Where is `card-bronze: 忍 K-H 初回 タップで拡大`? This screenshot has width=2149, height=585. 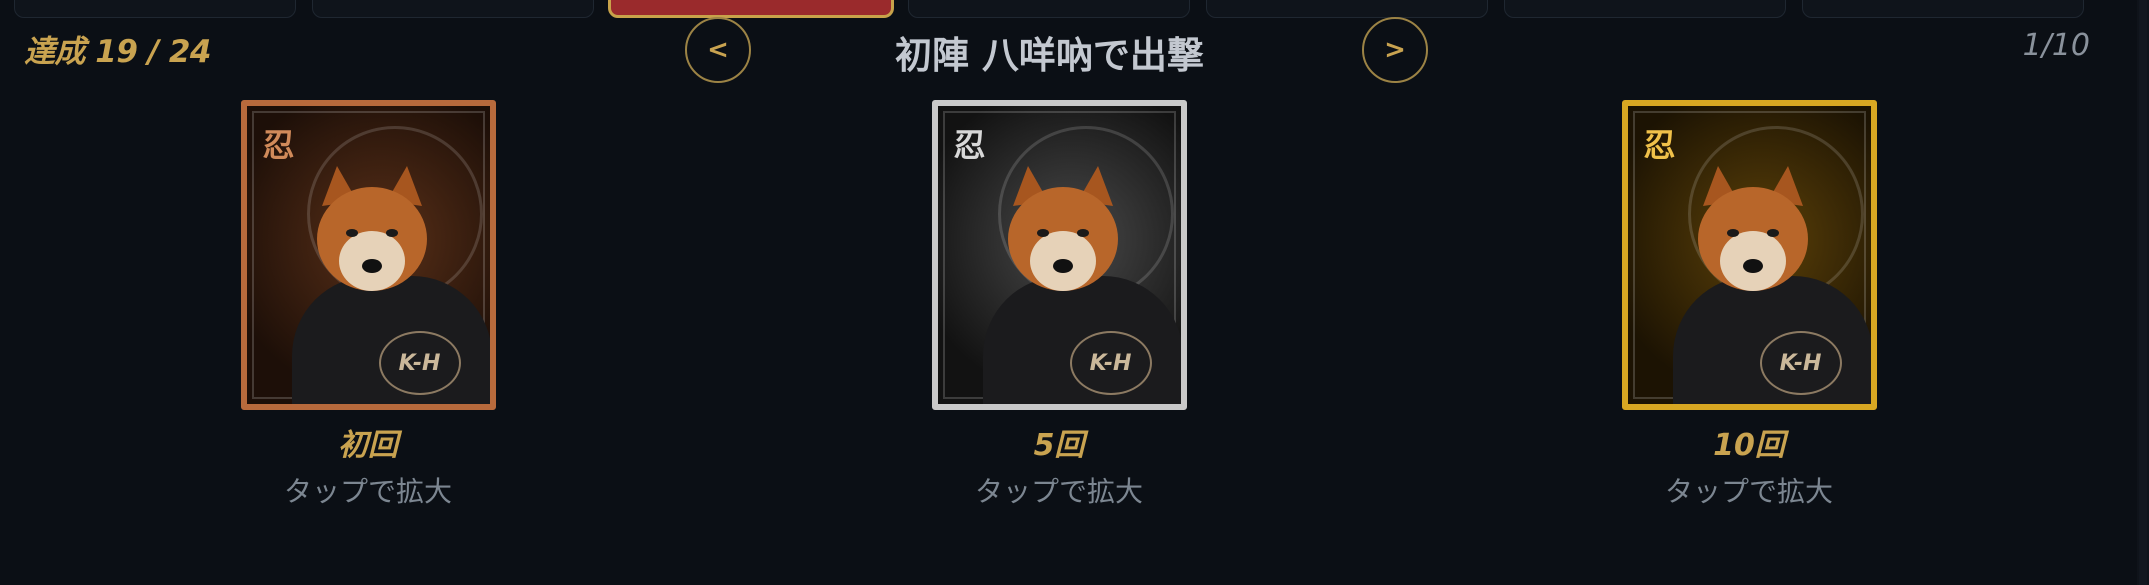 card-bronze: 忍 K-H 初回 タップで拡大 is located at coordinates (368, 305).